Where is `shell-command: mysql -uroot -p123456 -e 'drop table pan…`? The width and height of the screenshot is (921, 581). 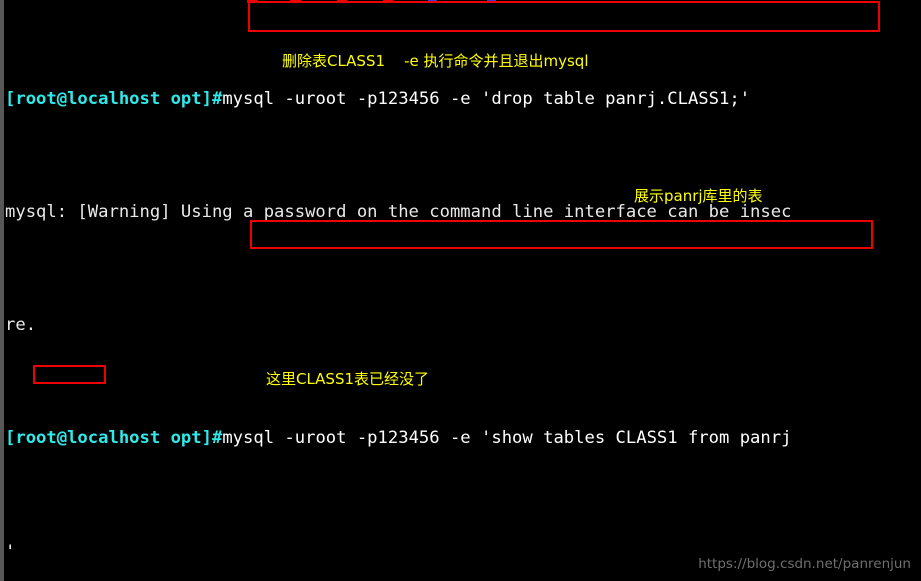
shell-command: mysql -uroot -p123456 -e 'drop table pan… is located at coordinates (486, 98).